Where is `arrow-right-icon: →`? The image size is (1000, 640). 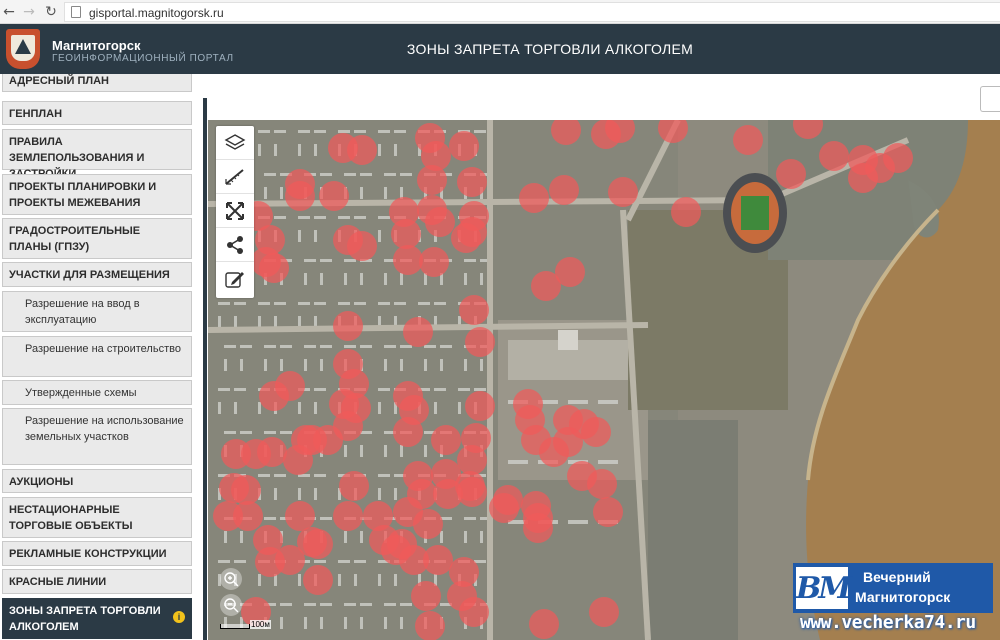
arrow-right-icon: → is located at coordinates (29, 12).